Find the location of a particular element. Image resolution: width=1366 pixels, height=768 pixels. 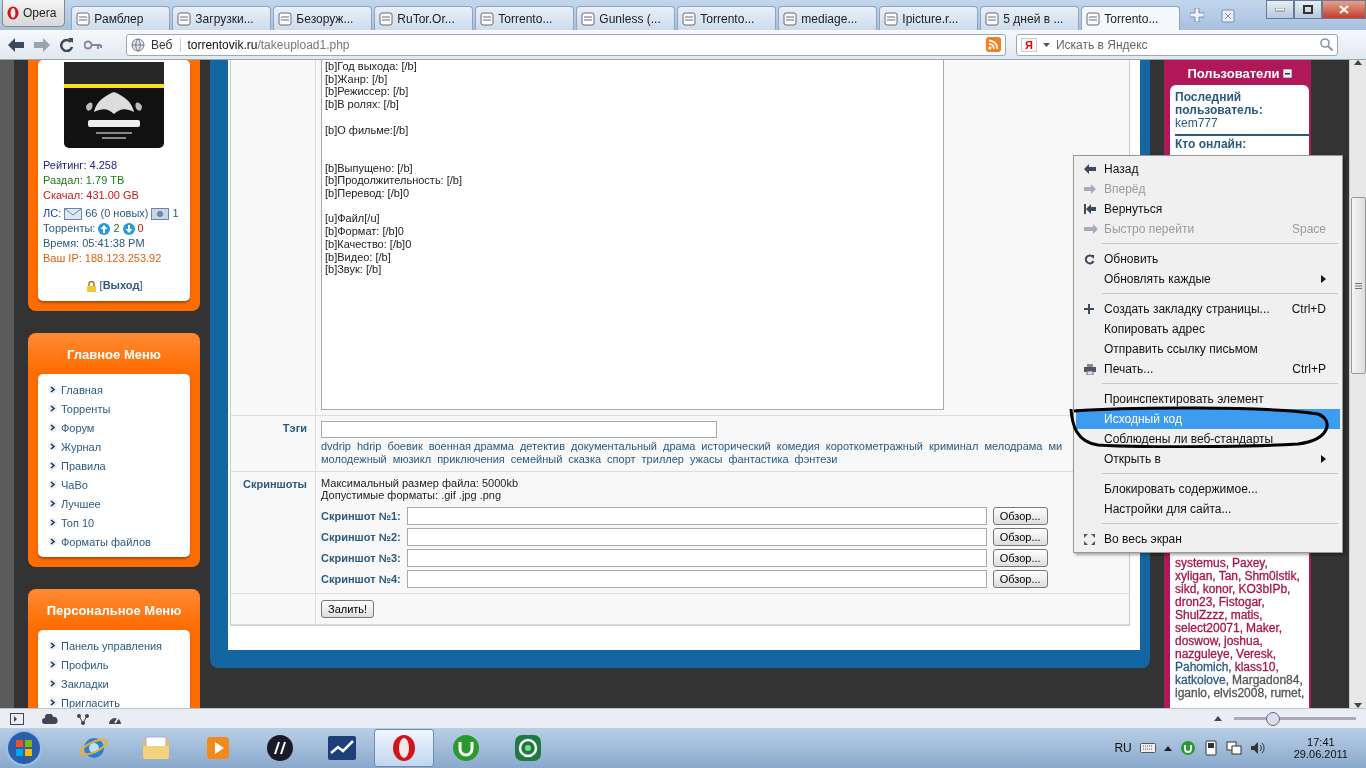

keyboard-icon is located at coordinates (1147, 748).